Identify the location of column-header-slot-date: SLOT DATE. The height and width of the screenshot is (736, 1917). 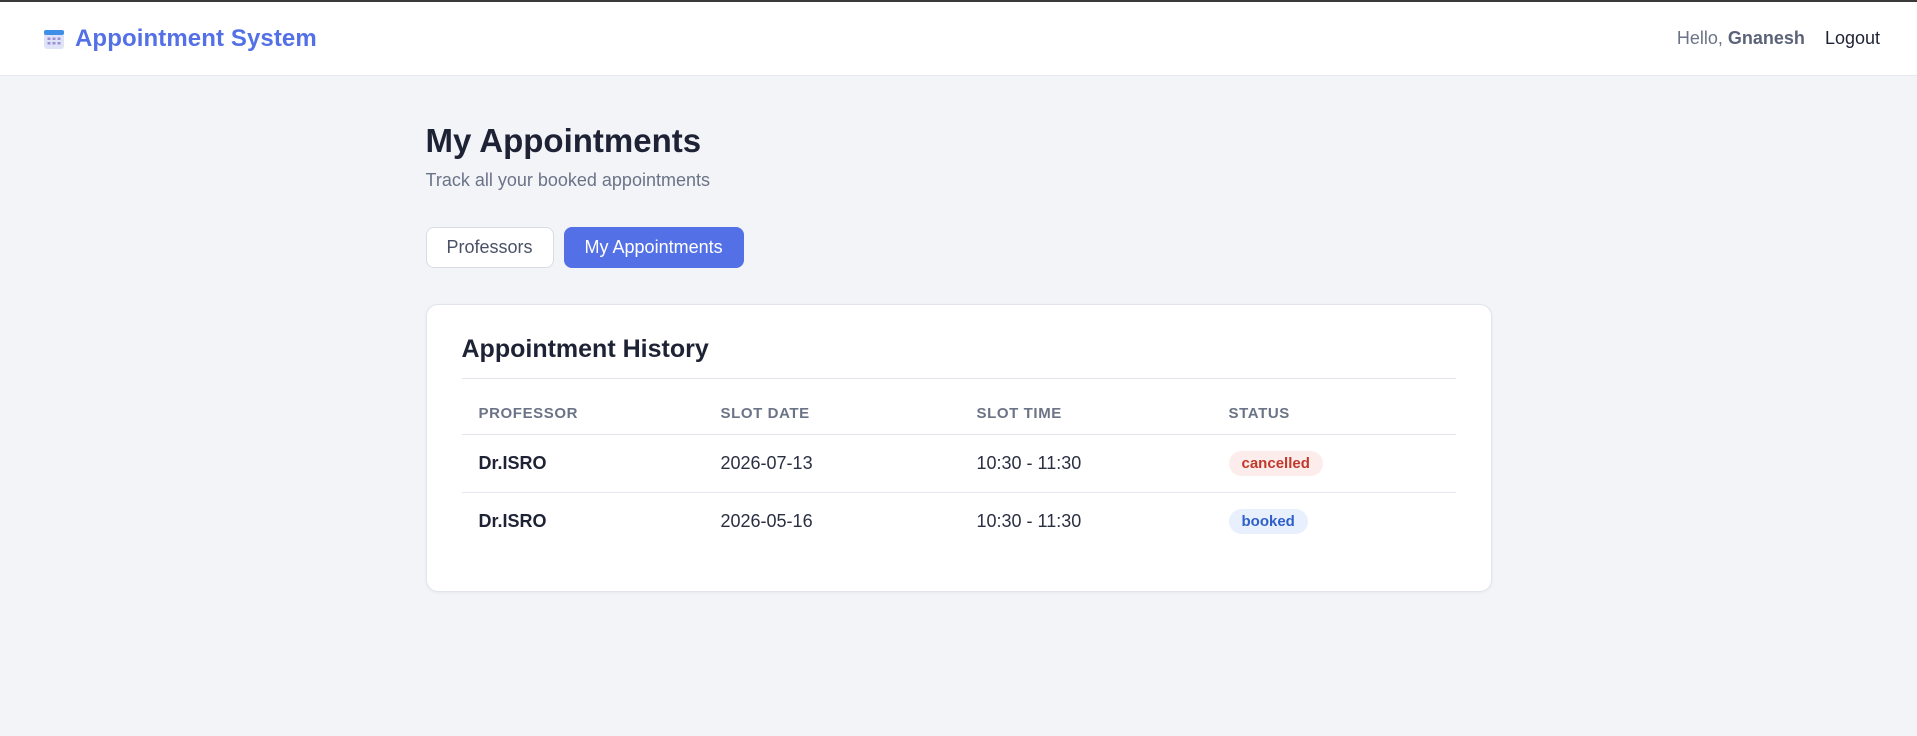
(831, 420).